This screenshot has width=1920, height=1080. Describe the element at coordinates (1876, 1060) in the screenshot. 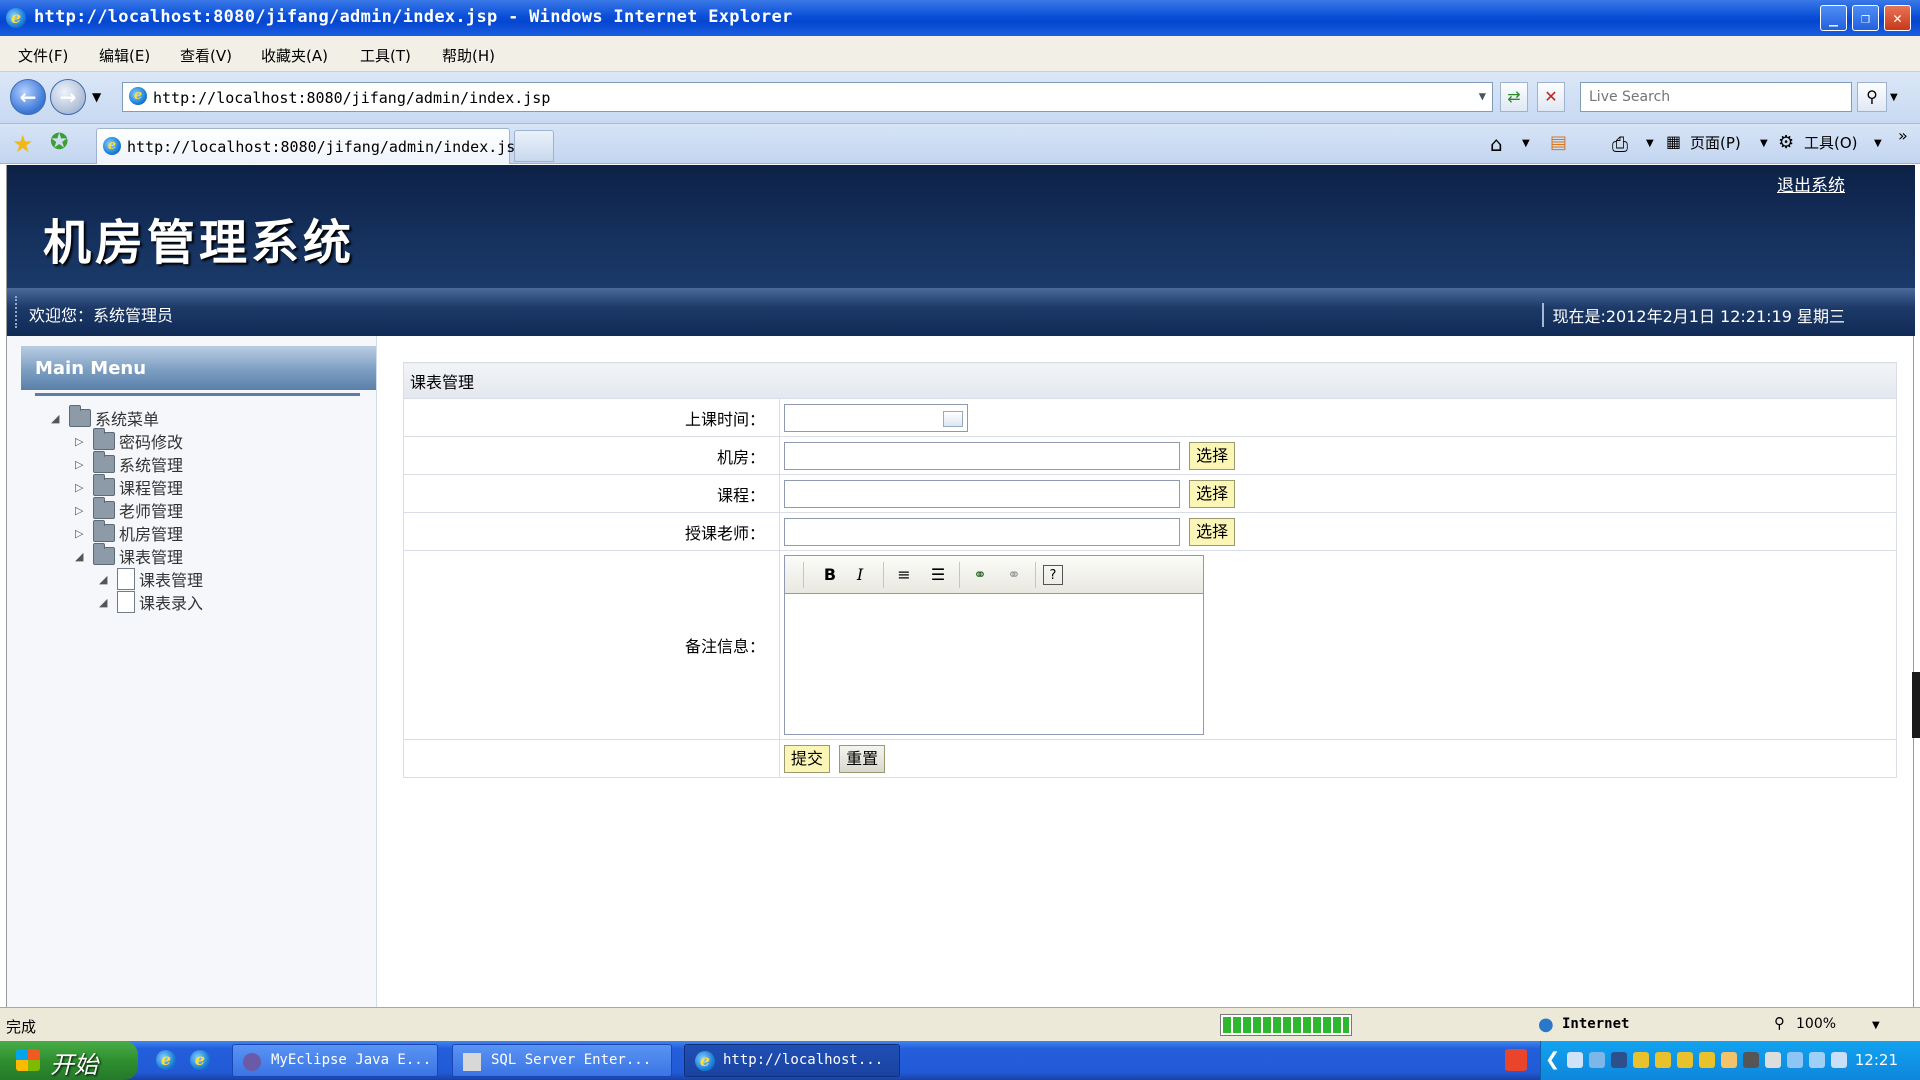

I see `clock: 12:21` at that location.